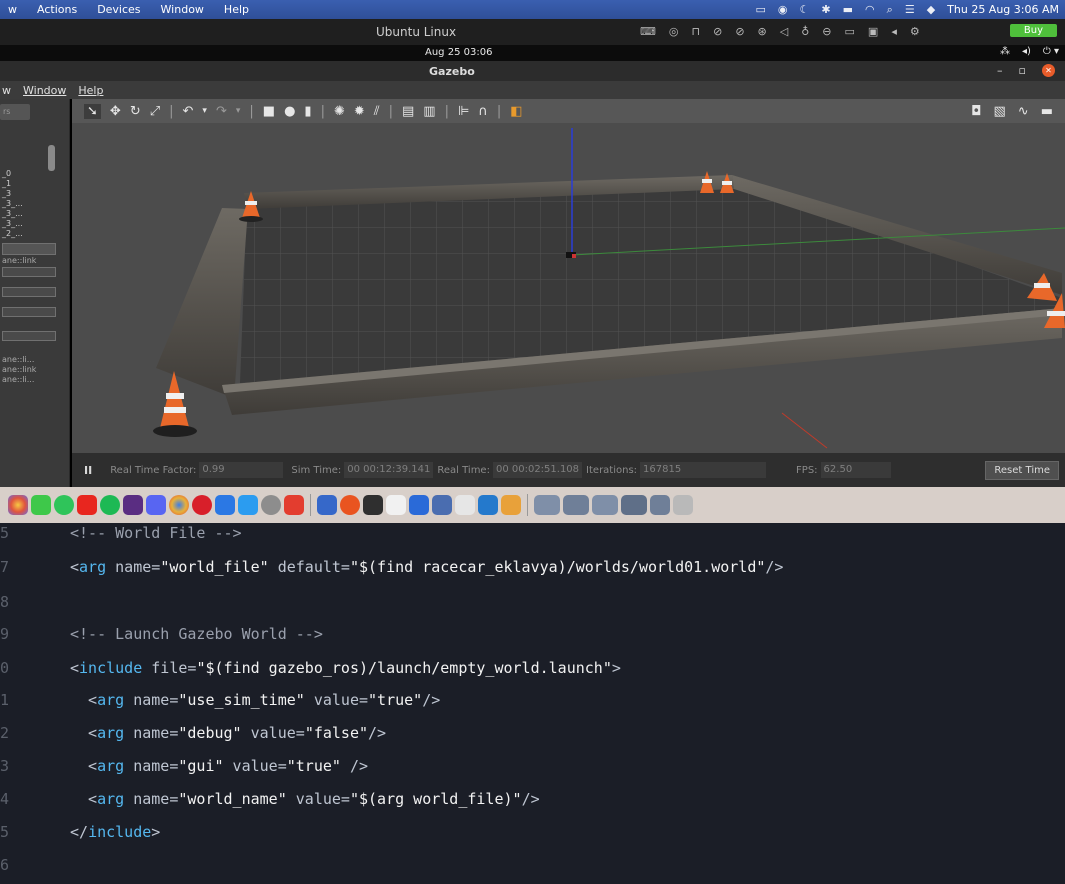 The height and width of the screenshot is (884, 1065). What do you see at coordinates (783, 9) in the screenshot?
I see `record-icon: ◉` at bounding box center [783, 9].